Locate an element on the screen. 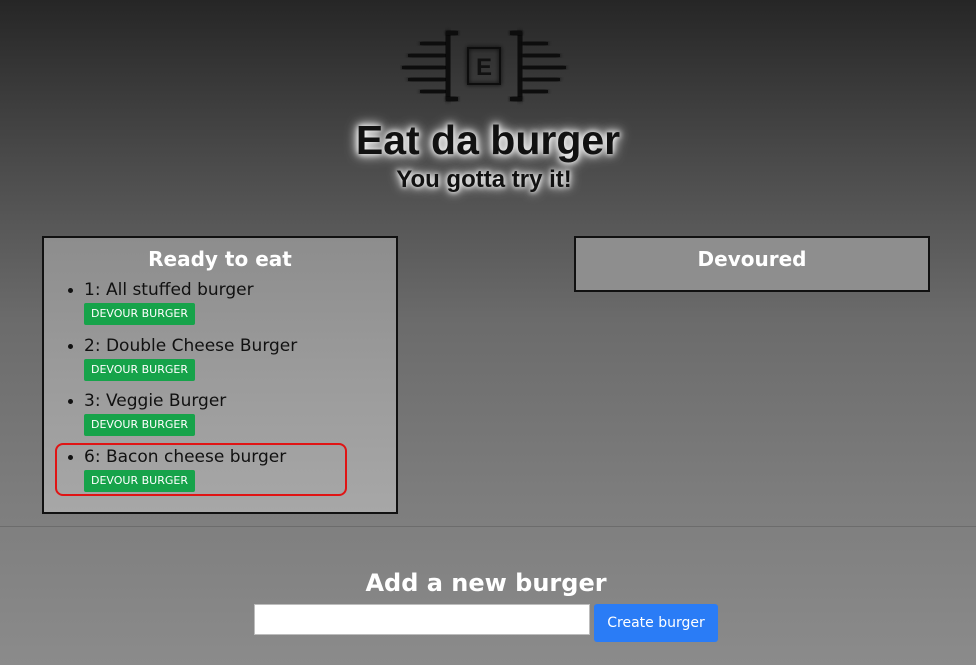 This screenshot has height=665, width=976. section-divider is located at coordinates (488, 526).